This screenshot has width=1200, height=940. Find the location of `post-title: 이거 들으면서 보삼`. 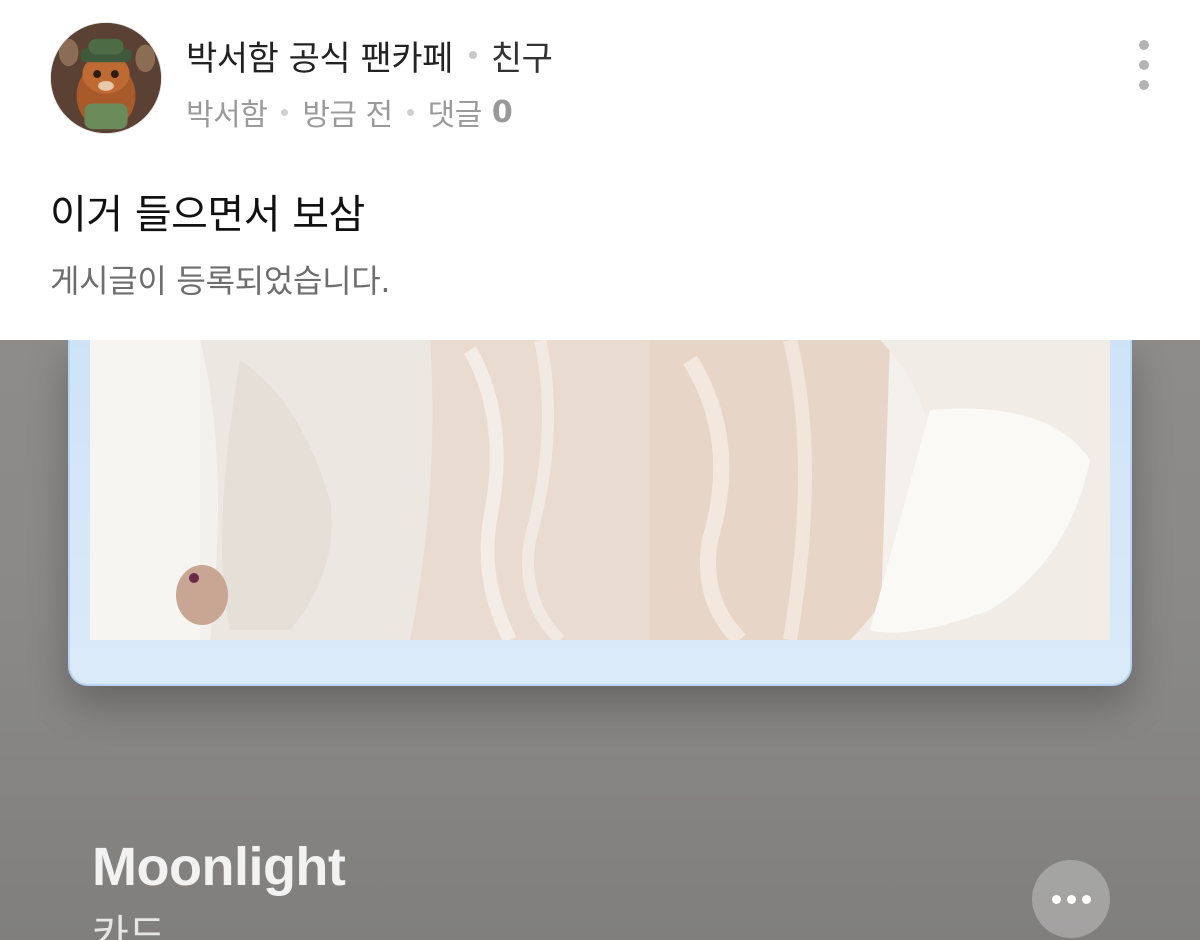

post-title: 이거 들으면서 보삼 is located at coordinates (207, 215).